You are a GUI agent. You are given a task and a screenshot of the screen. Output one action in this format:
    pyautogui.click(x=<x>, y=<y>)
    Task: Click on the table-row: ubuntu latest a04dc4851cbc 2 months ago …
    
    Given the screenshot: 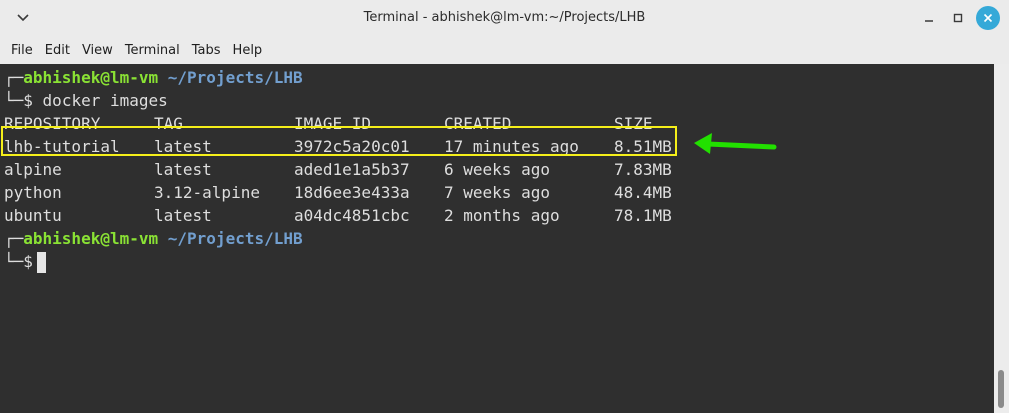 What is the action you would take?
    pyautogui.click(x=354, y=215)
    